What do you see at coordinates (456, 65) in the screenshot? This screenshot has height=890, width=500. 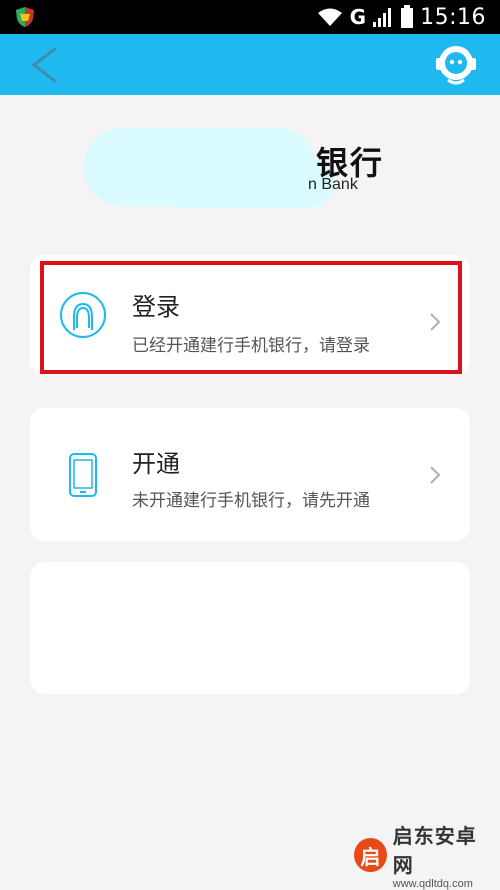 I see `customer-service-icon` at bounding box center [456, 65].